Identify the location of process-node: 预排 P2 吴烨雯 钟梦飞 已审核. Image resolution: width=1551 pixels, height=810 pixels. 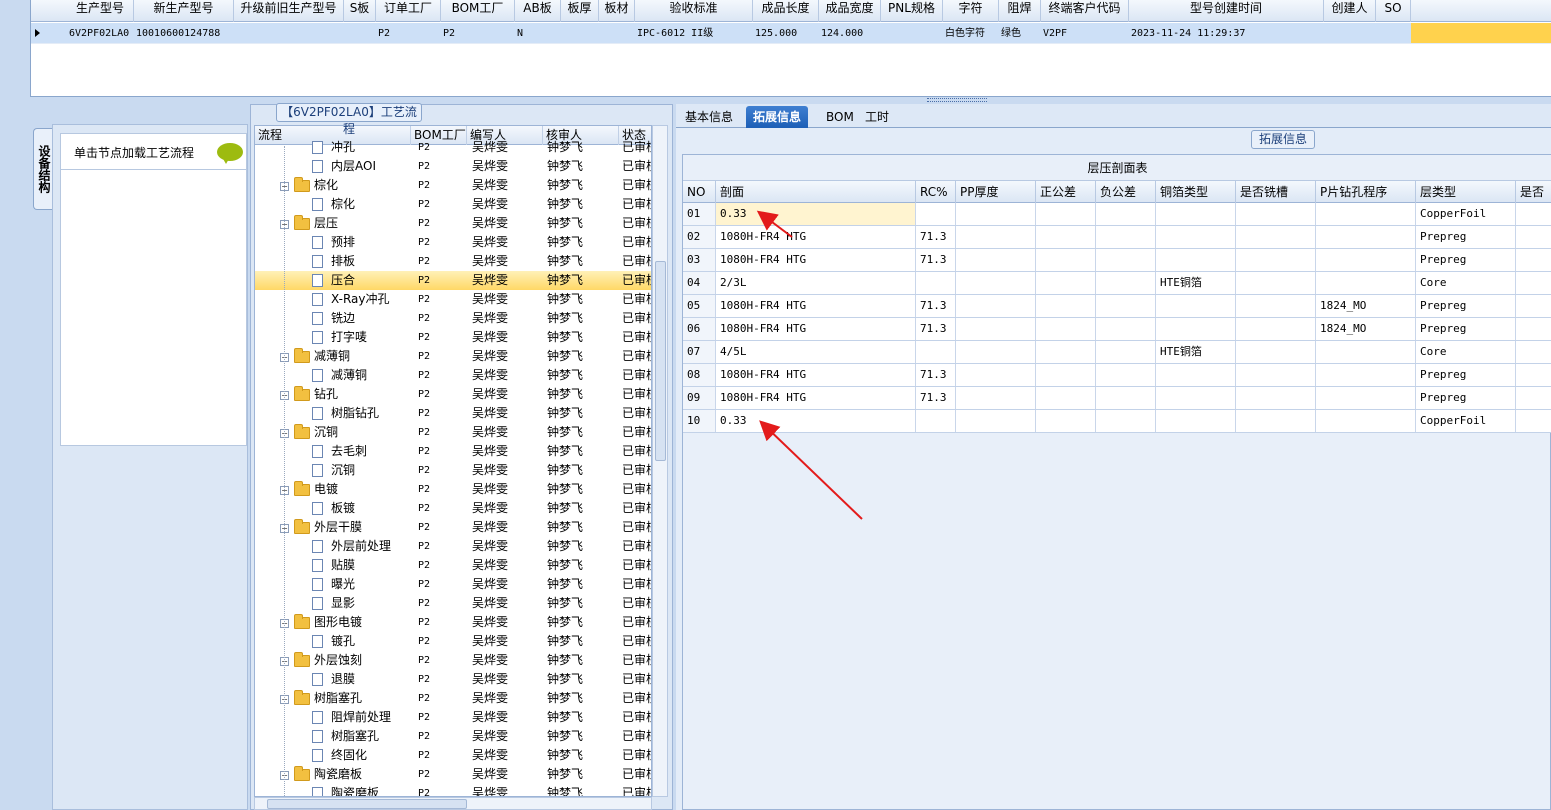
(453, 242).